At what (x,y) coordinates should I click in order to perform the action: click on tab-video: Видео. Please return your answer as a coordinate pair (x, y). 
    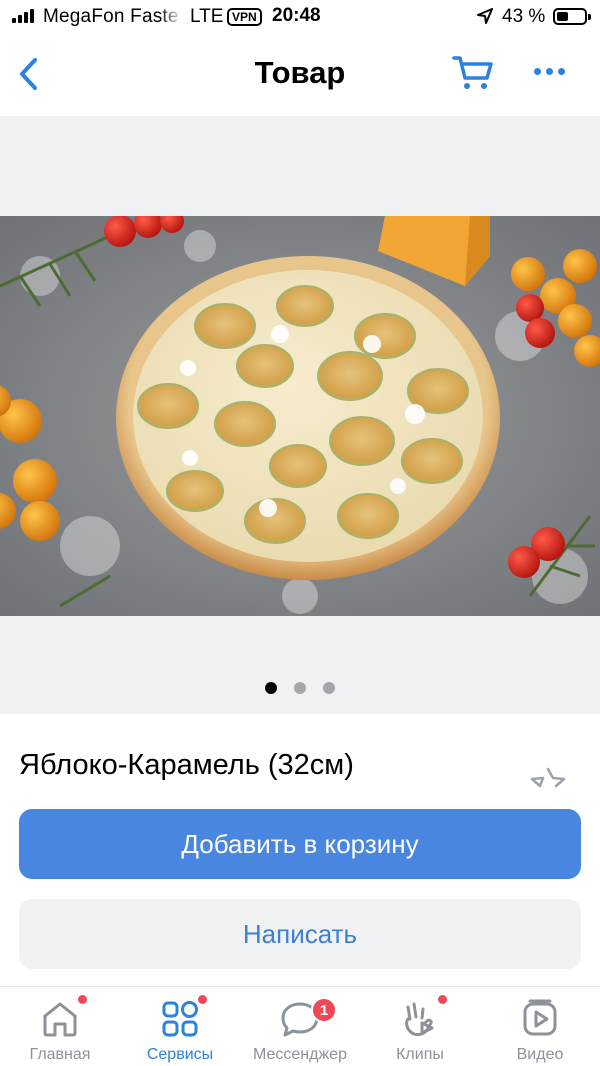
    Looking at the image, I should click on (540, 1026).